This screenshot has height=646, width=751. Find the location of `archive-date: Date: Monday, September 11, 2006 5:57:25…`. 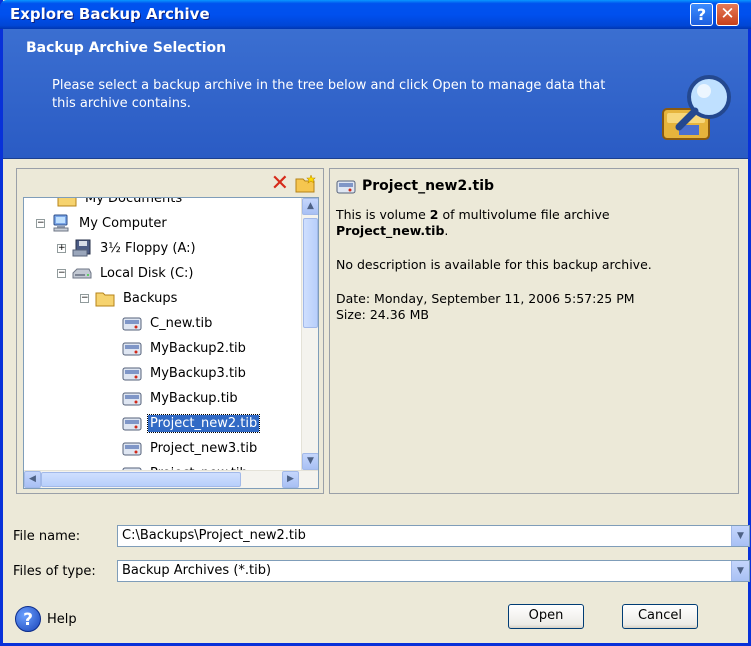

archive-date: Date: Monday, September 11, 2006 5:57:25… is located at coordinates (485, 298).